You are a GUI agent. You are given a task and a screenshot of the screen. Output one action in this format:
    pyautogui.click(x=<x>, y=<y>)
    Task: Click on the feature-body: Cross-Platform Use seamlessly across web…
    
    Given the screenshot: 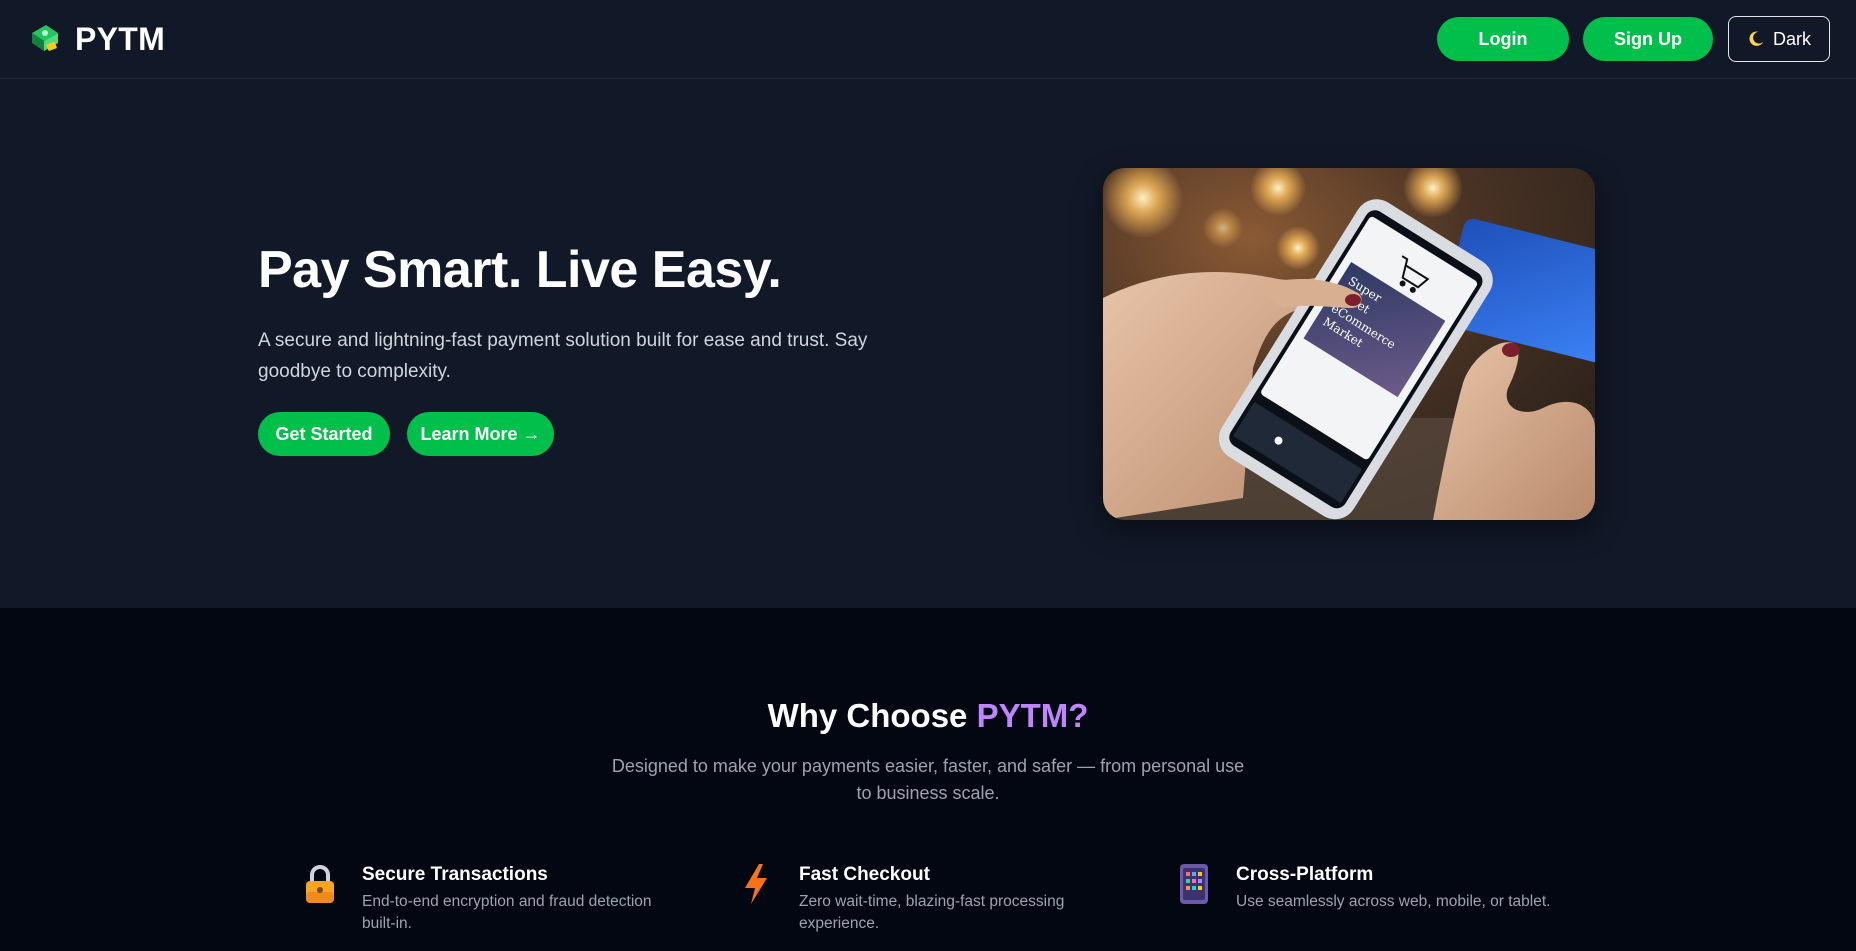 What is the action you would take?
    pyautogui.click(x=1393, y=887)
    